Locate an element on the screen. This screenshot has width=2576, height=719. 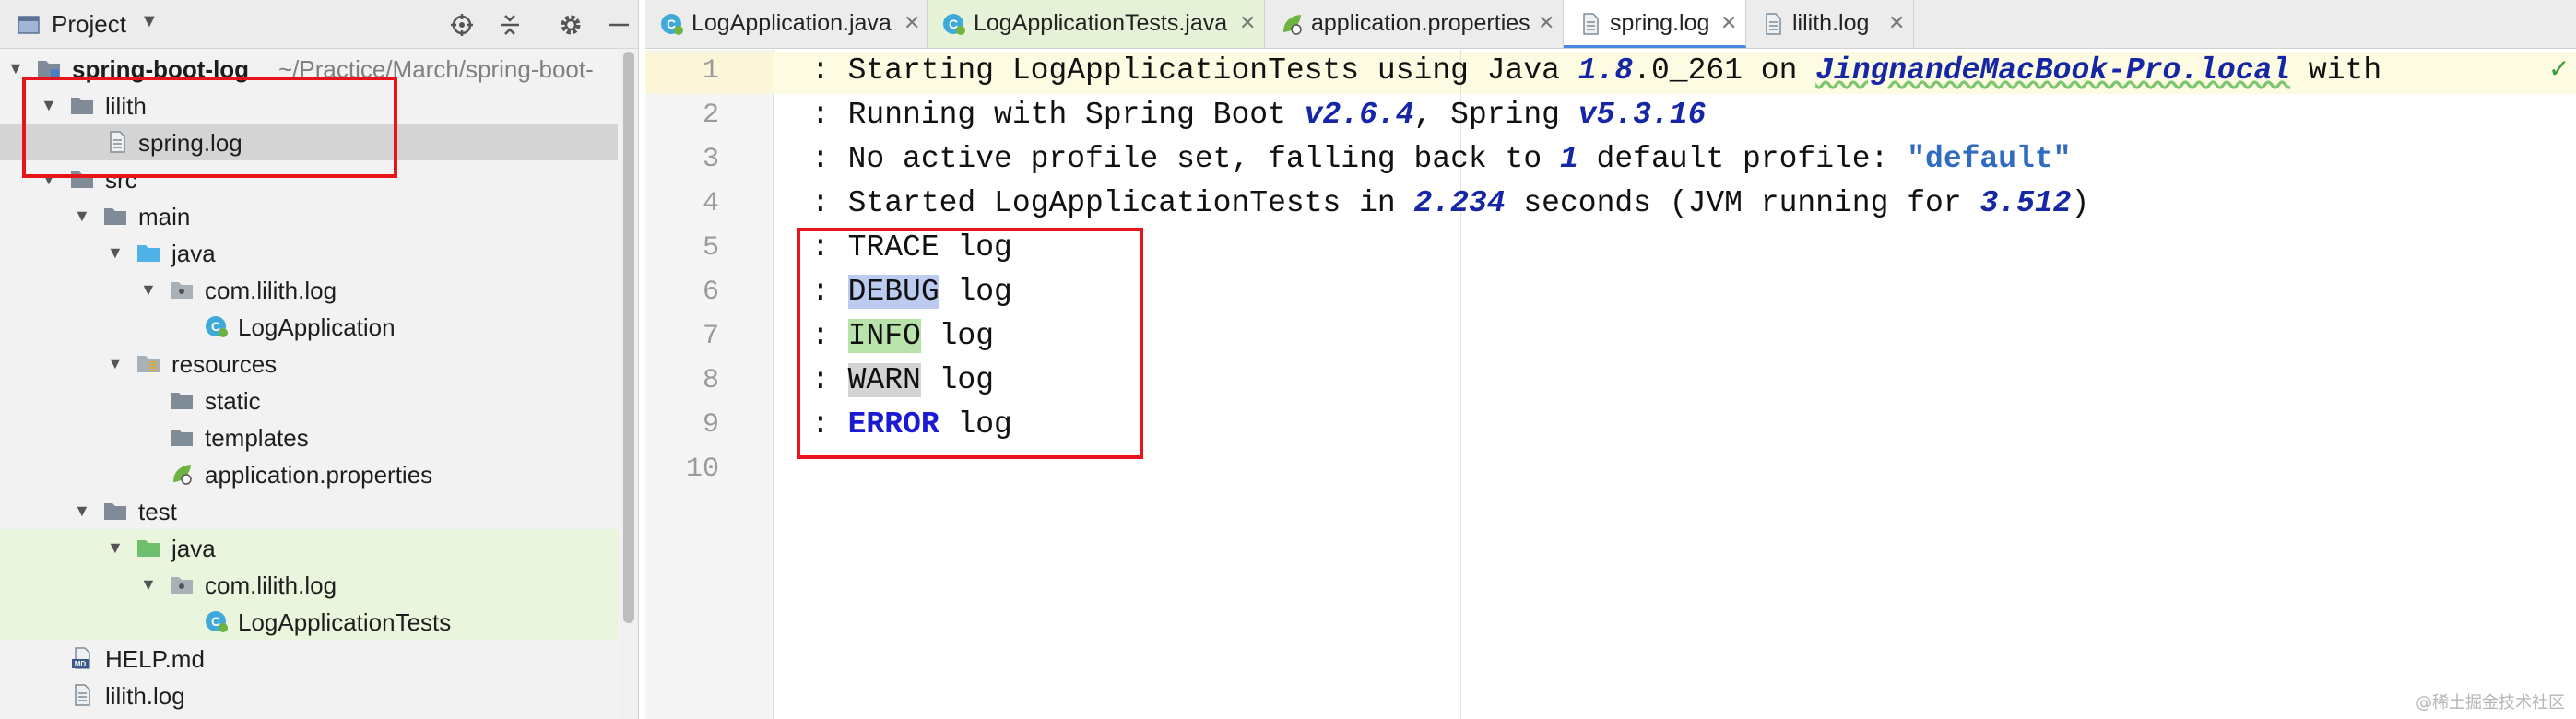
hide-panel-icon is located at coordinates (619, 25).